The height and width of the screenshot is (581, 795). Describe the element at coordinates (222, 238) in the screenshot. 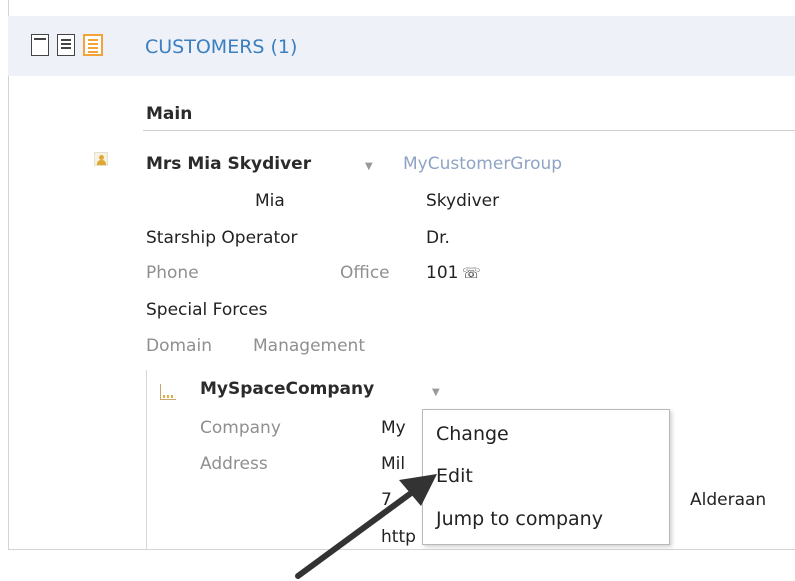

I see `job-title: Starship Operator` at that location.